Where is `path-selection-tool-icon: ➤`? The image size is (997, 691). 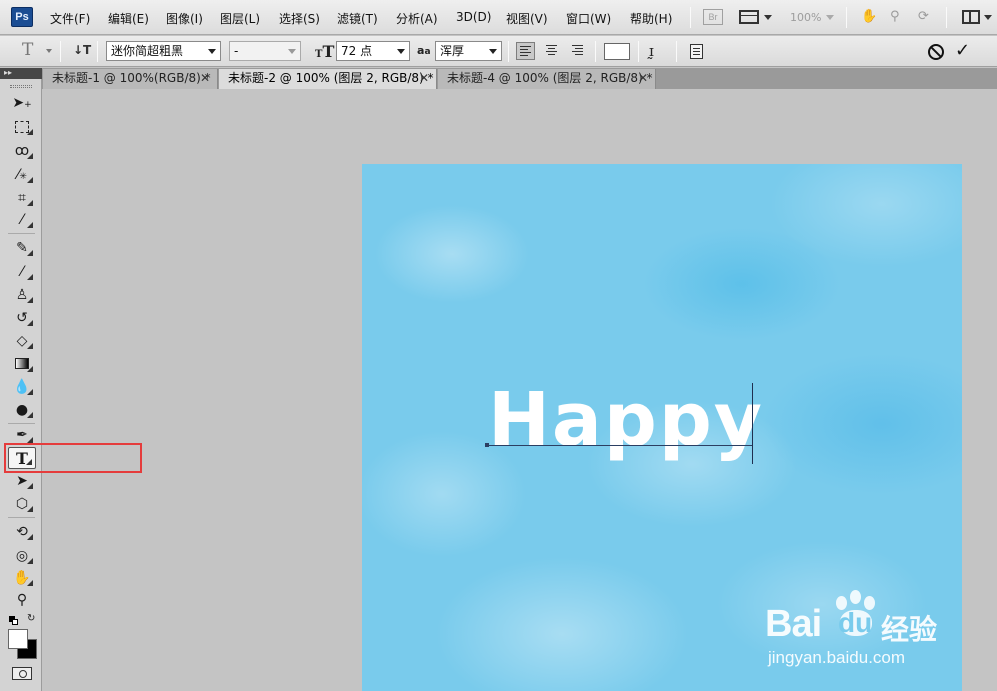
path-selection-tool-icon: ➤ is located at coordinates (22, 481).